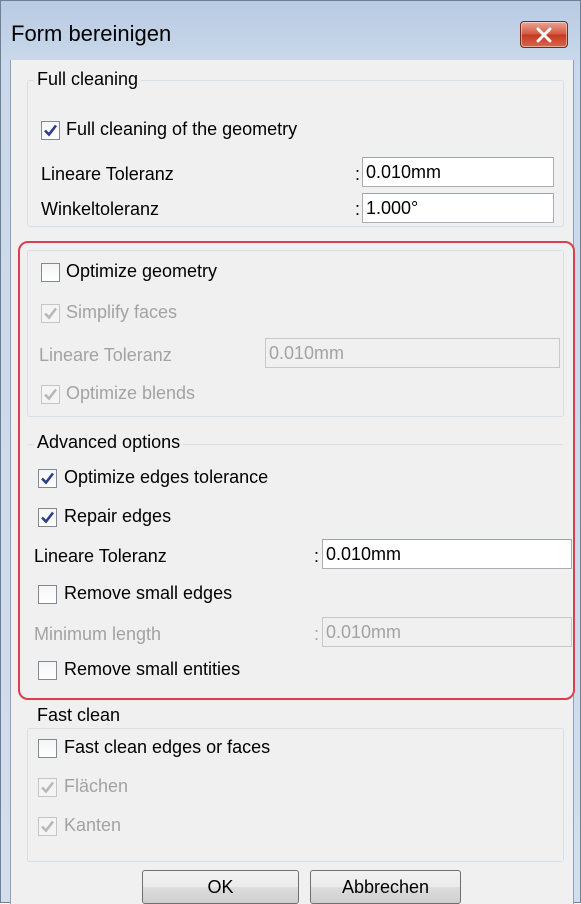 The width and height of the screenshot is (581, 904). Describe the element at coordinates (167, 747) in the screenshot. I see `fast-clean-label: Fast clean edges or faces` at that location.